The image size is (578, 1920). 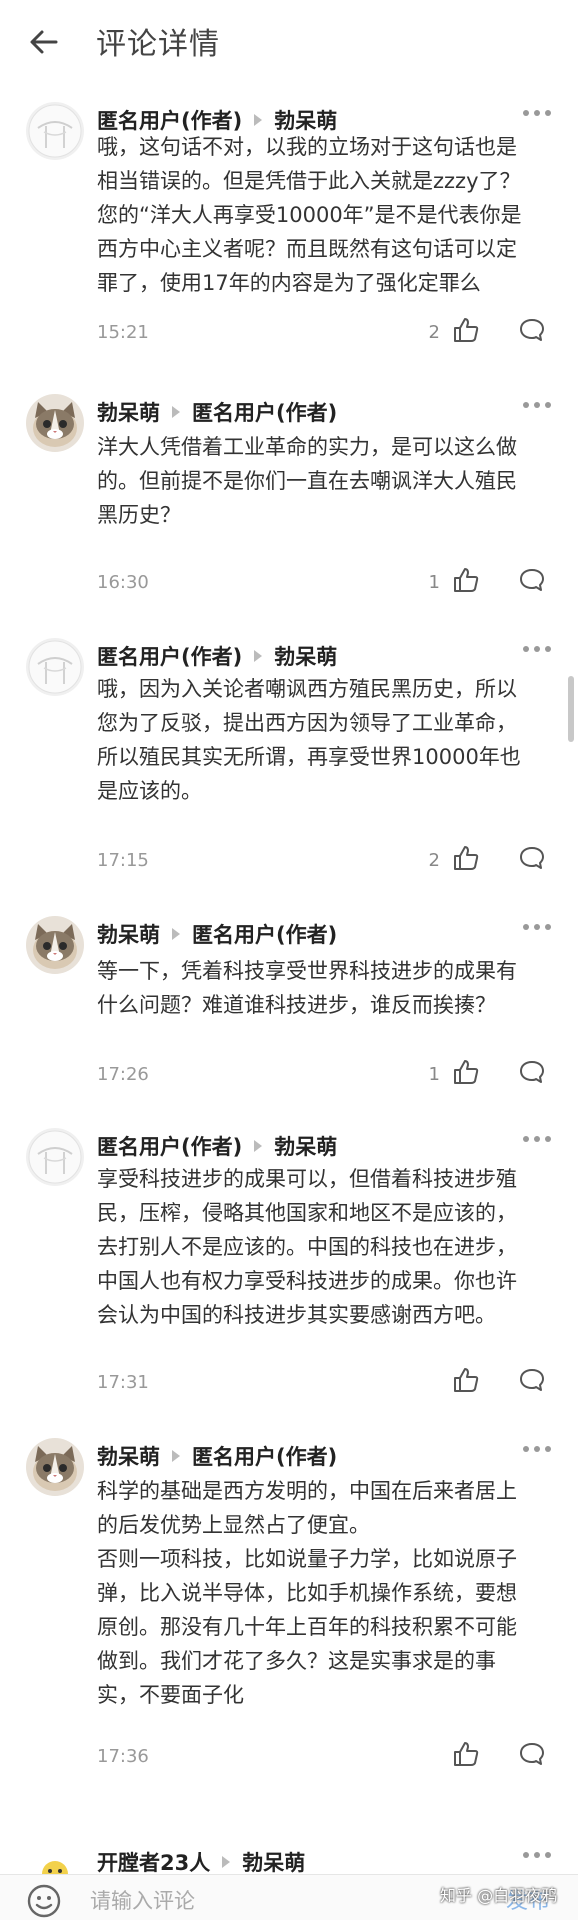 I want to click on comment-text-line: 会认为中国的科技进步其实要感谢西方吧。, so click(x=296, y=1315).